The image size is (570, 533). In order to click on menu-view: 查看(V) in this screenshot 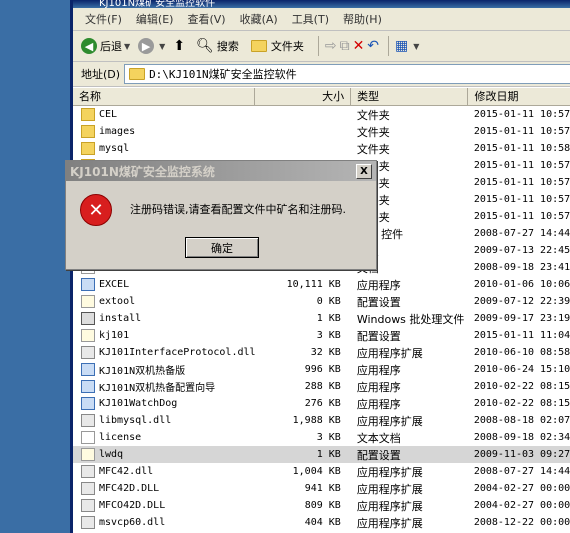, I will do `click(209, 19)`.